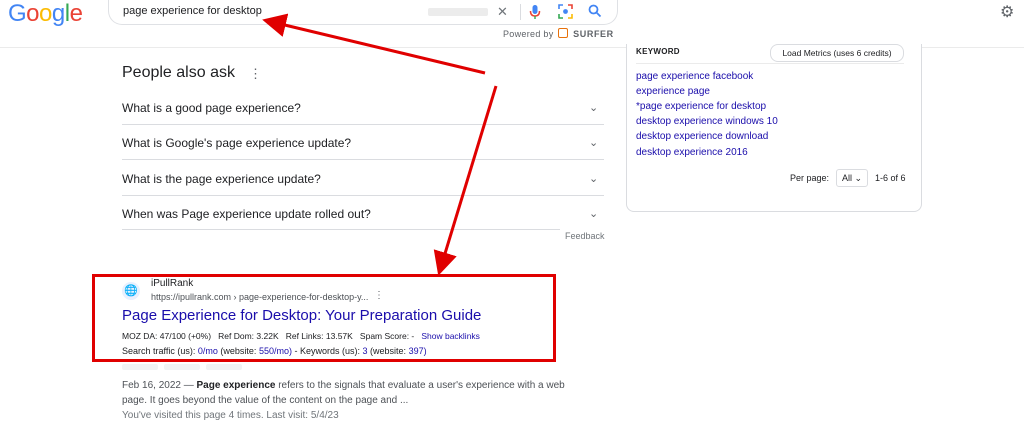 This screenshot has width=1024, height=444. I want to click on result-date: Feb 16, 2022, so click(151, 385).